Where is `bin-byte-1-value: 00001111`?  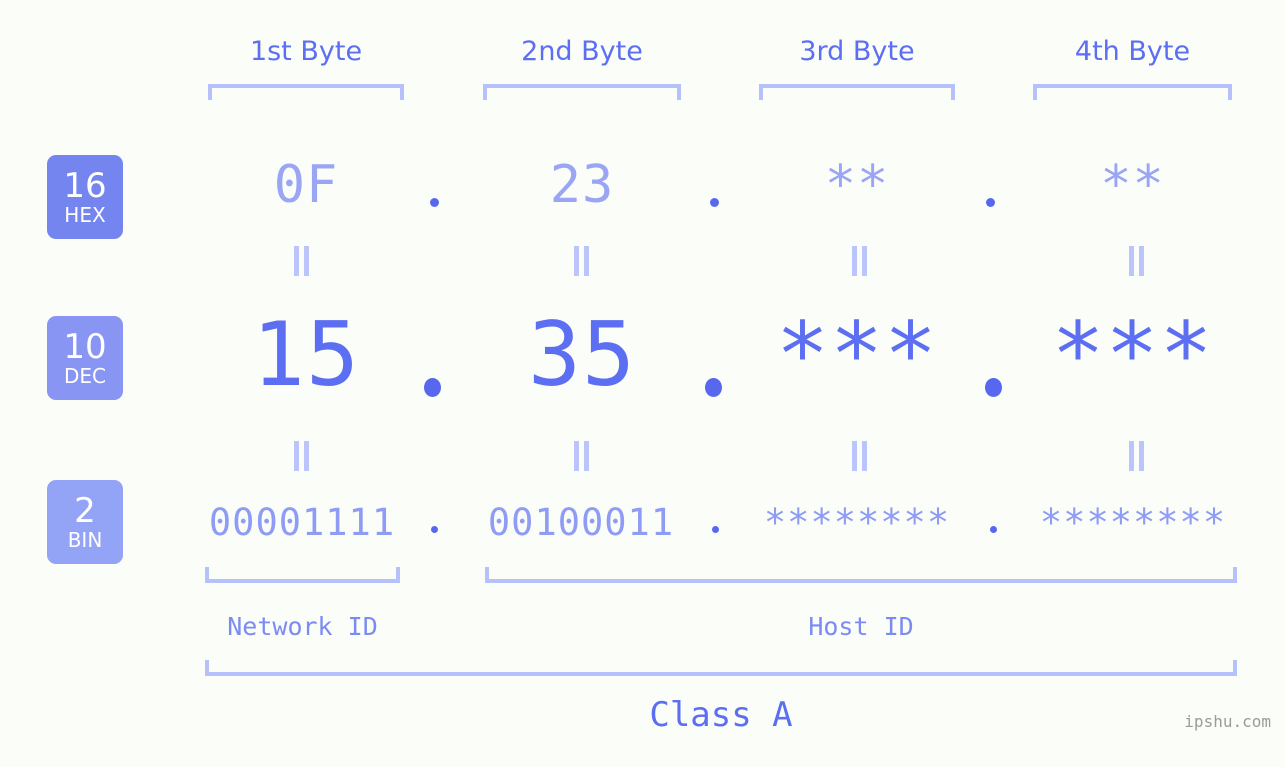 bin-byte-1-value: 00001111 is located at coordinates (302, 522).